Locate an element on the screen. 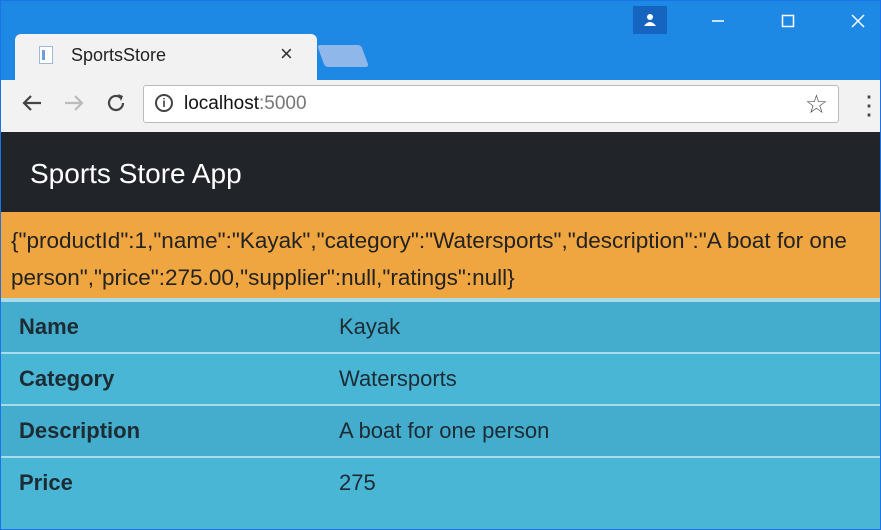  table-row: Name Kayak is located at coordinates (440, 325).